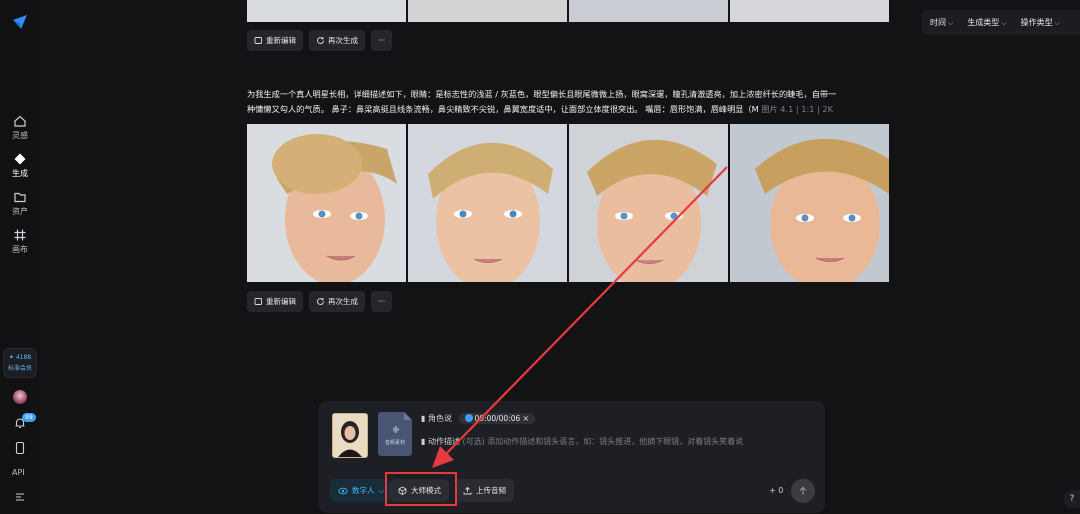 The width and height of the screenshot is (1080, 514). Describe the element at coordinates (20, 159) in the screenshot. I see `diamond-icon` at that location.